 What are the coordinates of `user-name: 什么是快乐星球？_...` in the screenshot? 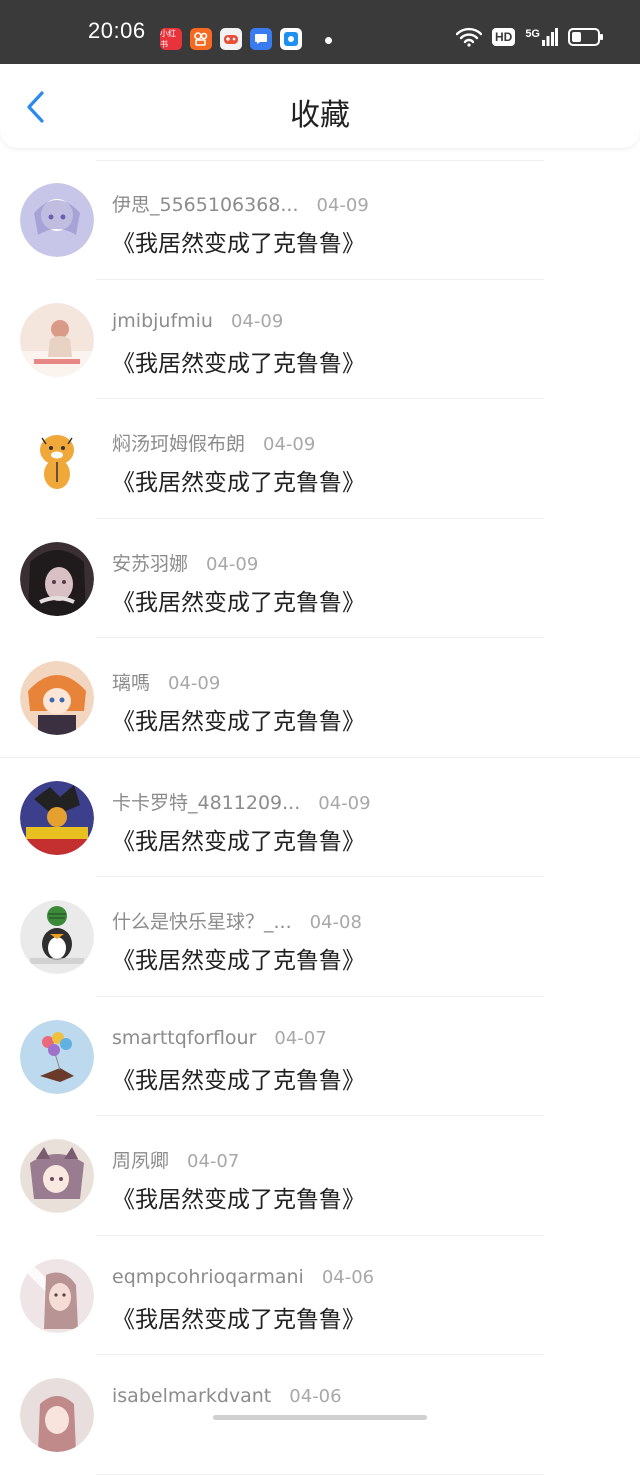 It's located at (202, 922).